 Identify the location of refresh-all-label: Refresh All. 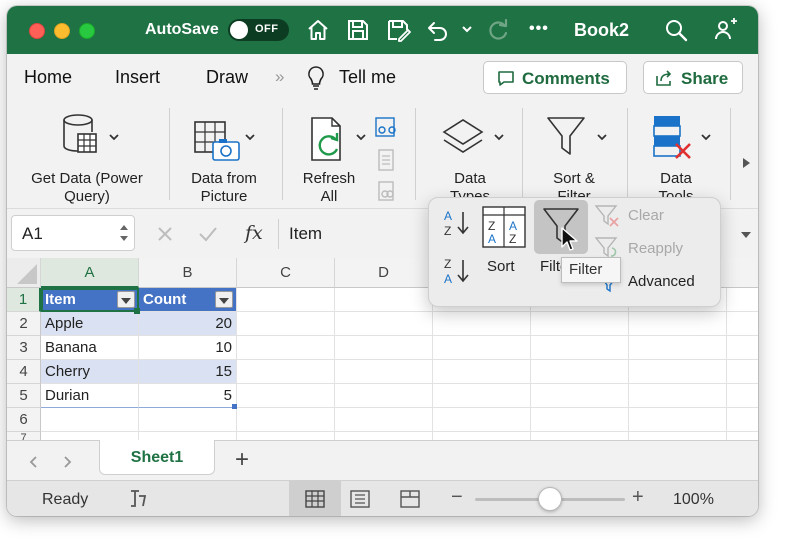
(329, 187).